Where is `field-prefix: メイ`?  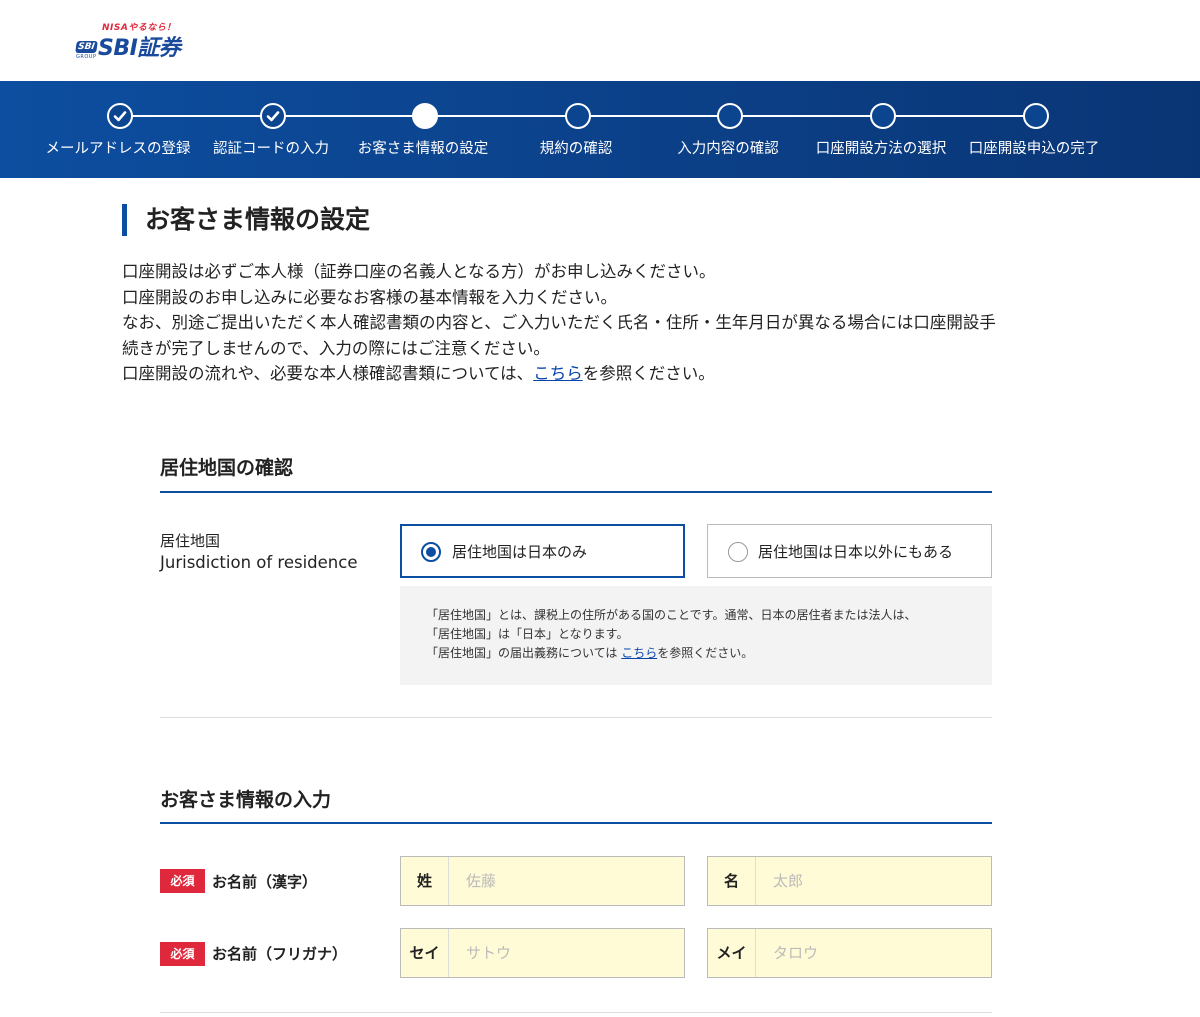
field-prefix: メイ is located at coordinates (732, 953).